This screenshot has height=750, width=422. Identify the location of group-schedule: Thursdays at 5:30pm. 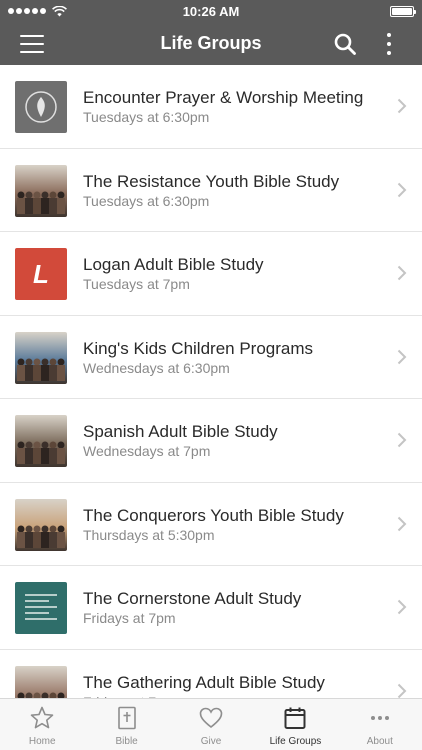
(149, 534).